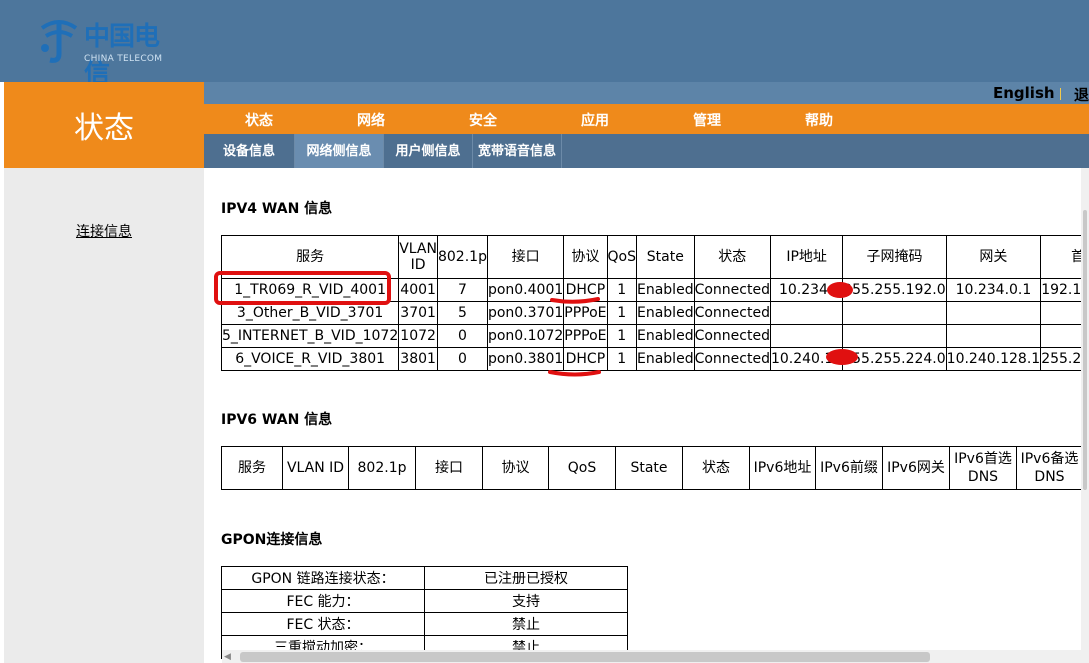  I want to click on column-header: IPv6地址, so click(782, 468).